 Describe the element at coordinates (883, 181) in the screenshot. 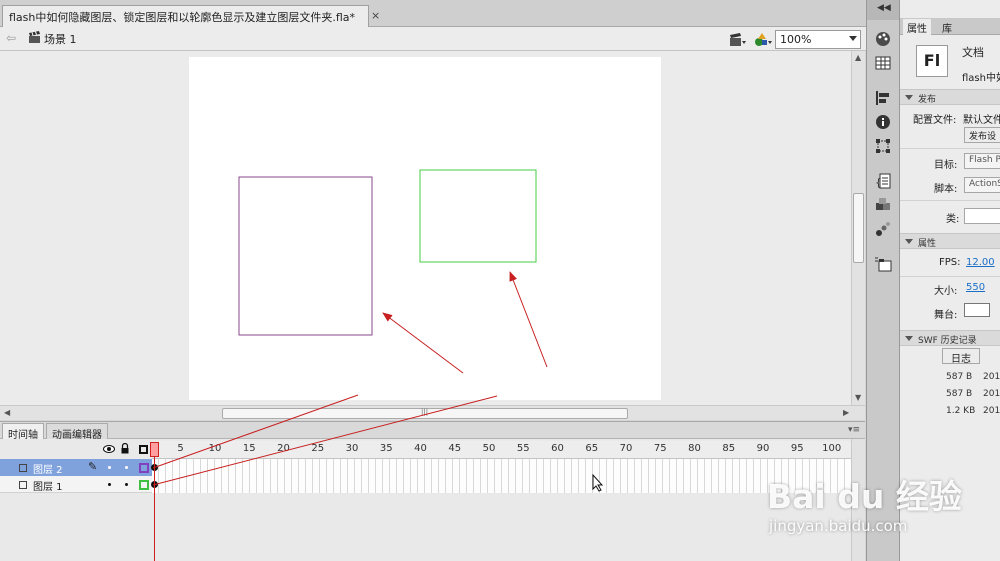

I see `actions-icon: {` at that location.